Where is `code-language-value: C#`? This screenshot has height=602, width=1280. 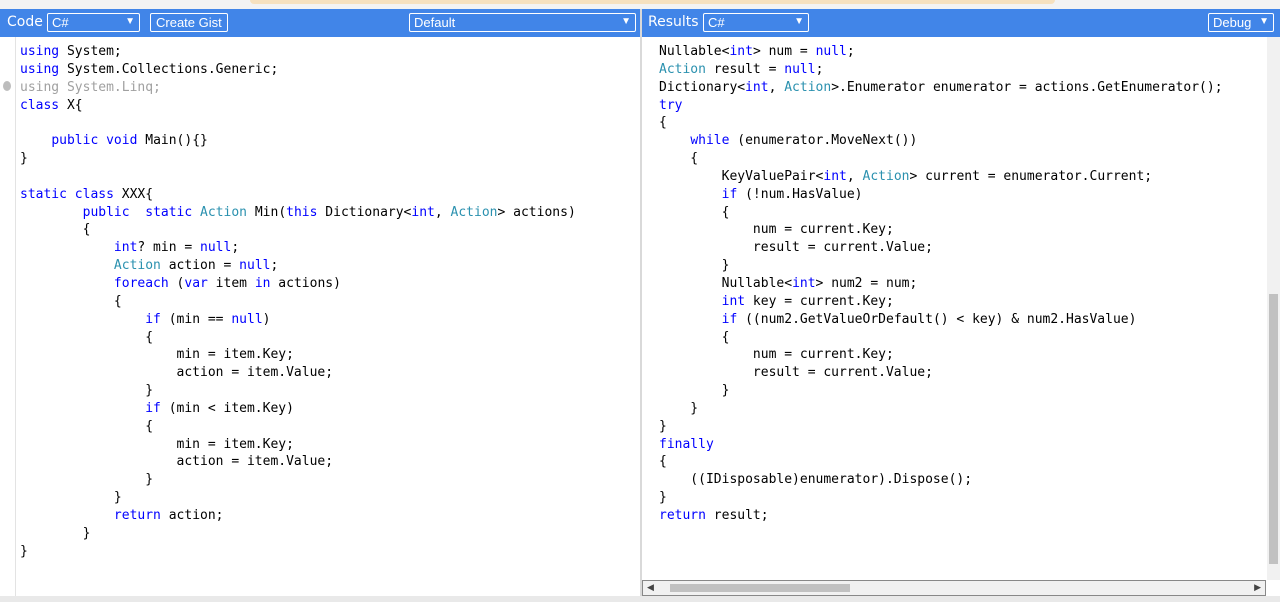 code-language-value: C# is located at coordinates (60, 22).